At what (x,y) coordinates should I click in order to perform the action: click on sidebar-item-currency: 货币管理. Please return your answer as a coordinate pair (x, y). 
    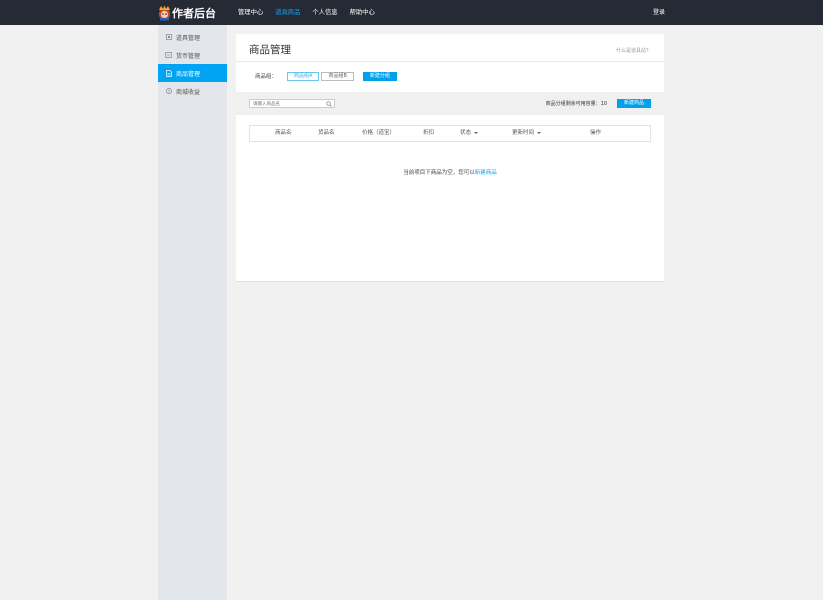
    Looking at the image, I should click on (192, 55).